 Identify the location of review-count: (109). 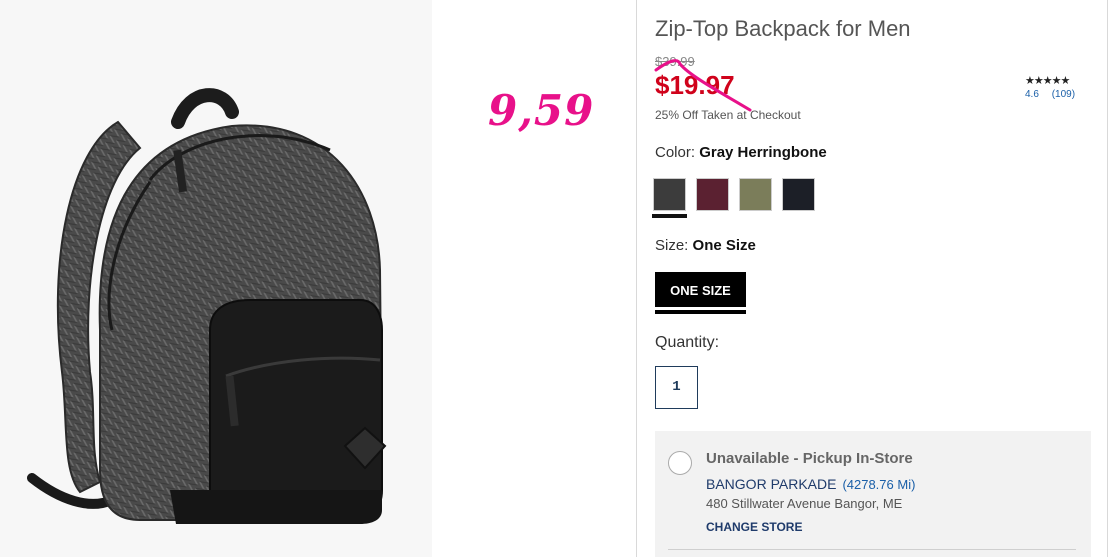
(1063, 94).